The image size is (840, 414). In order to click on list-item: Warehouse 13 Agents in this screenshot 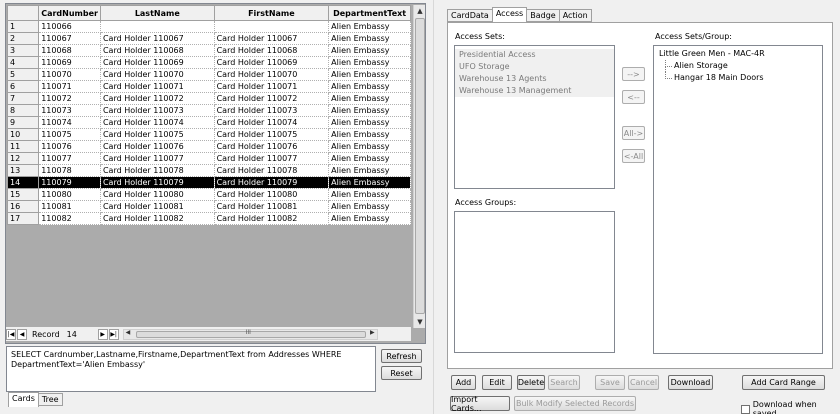, I will do `click(534, 79)`.